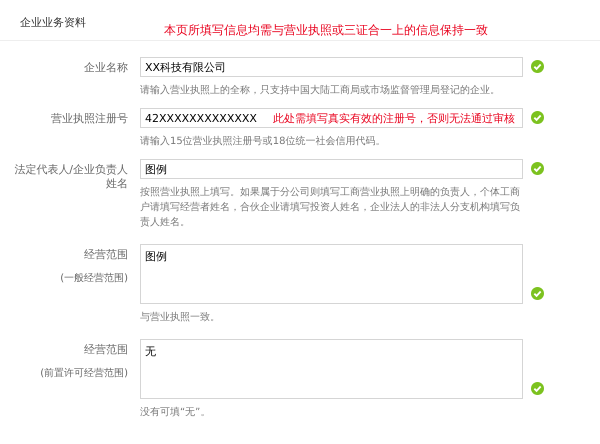 This screenshot has width=600, height=444. Describe the element at coordinates (326, 30) in the screenshot. I see `notice-text: 本页所填写信息均需与营业执照或三证合一上的信息保持一致` at that location.